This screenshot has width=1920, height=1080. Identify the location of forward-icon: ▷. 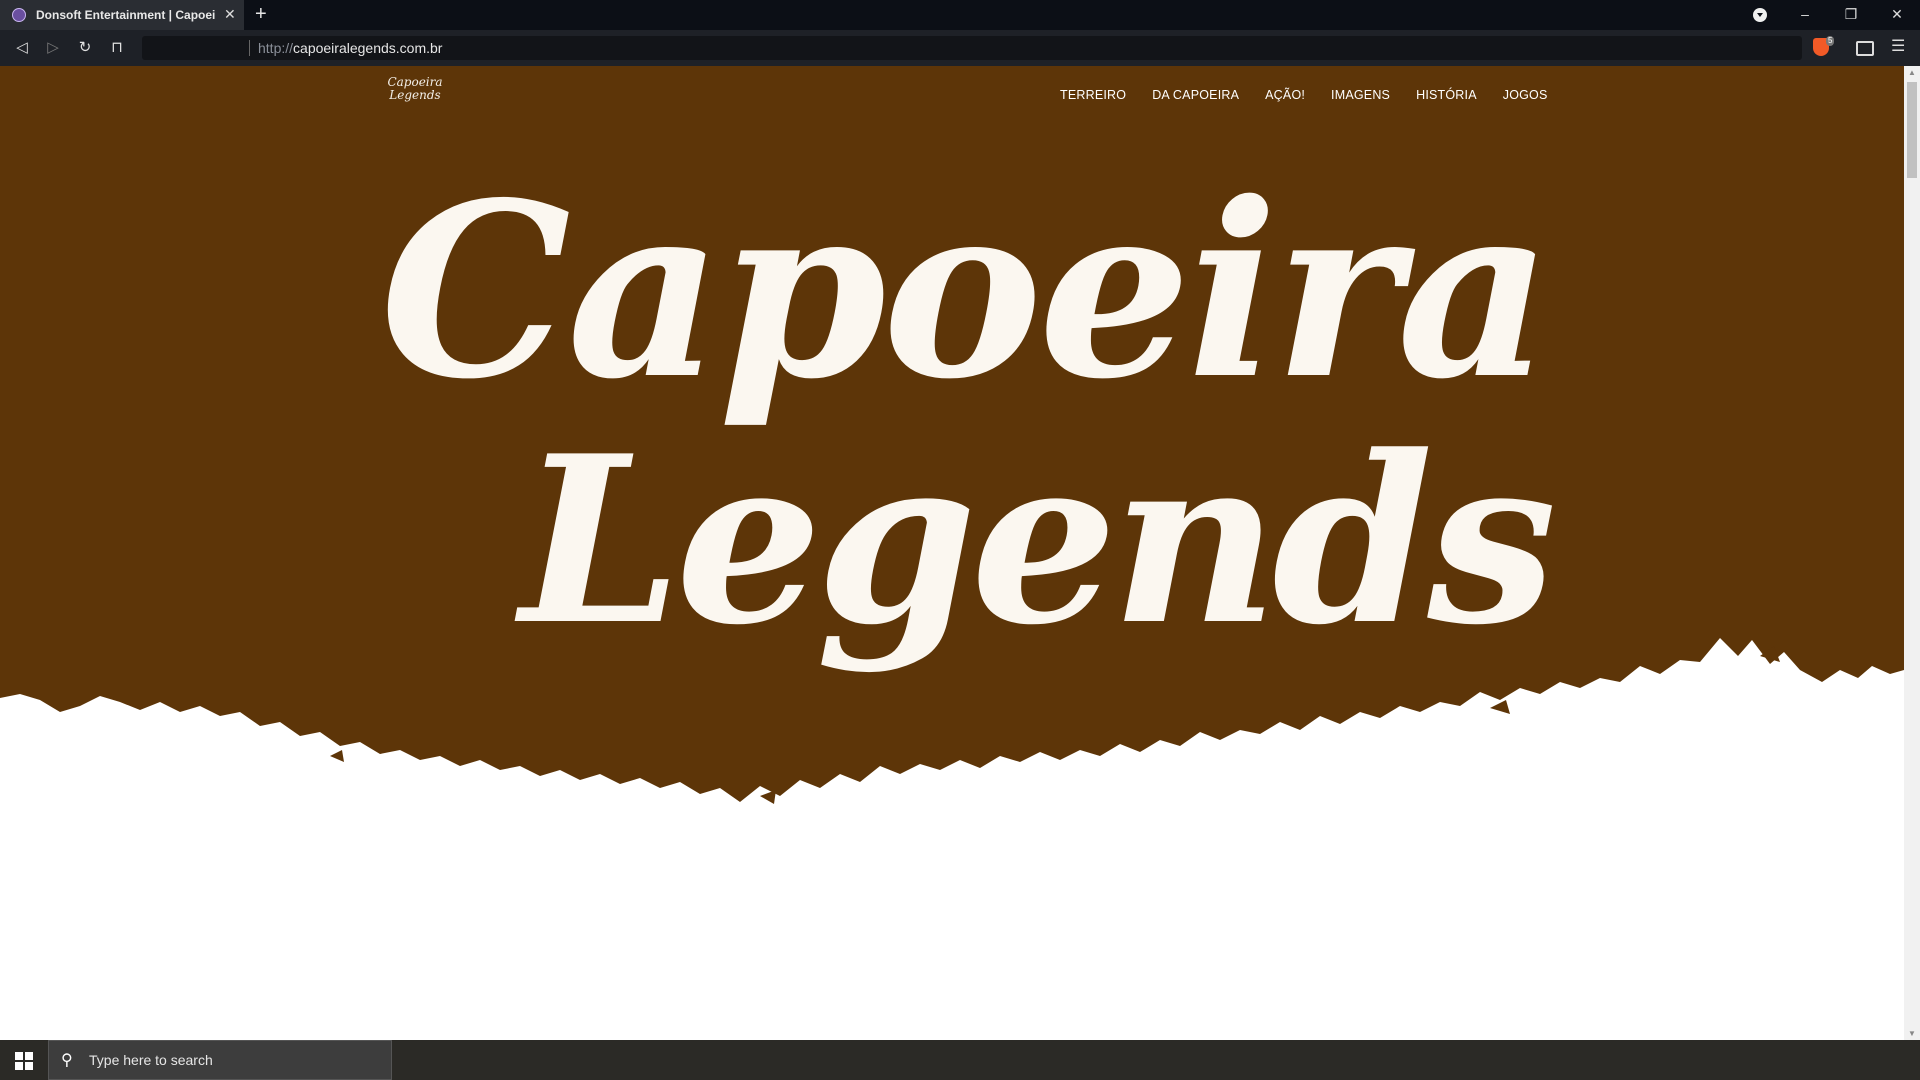
(53, 48).